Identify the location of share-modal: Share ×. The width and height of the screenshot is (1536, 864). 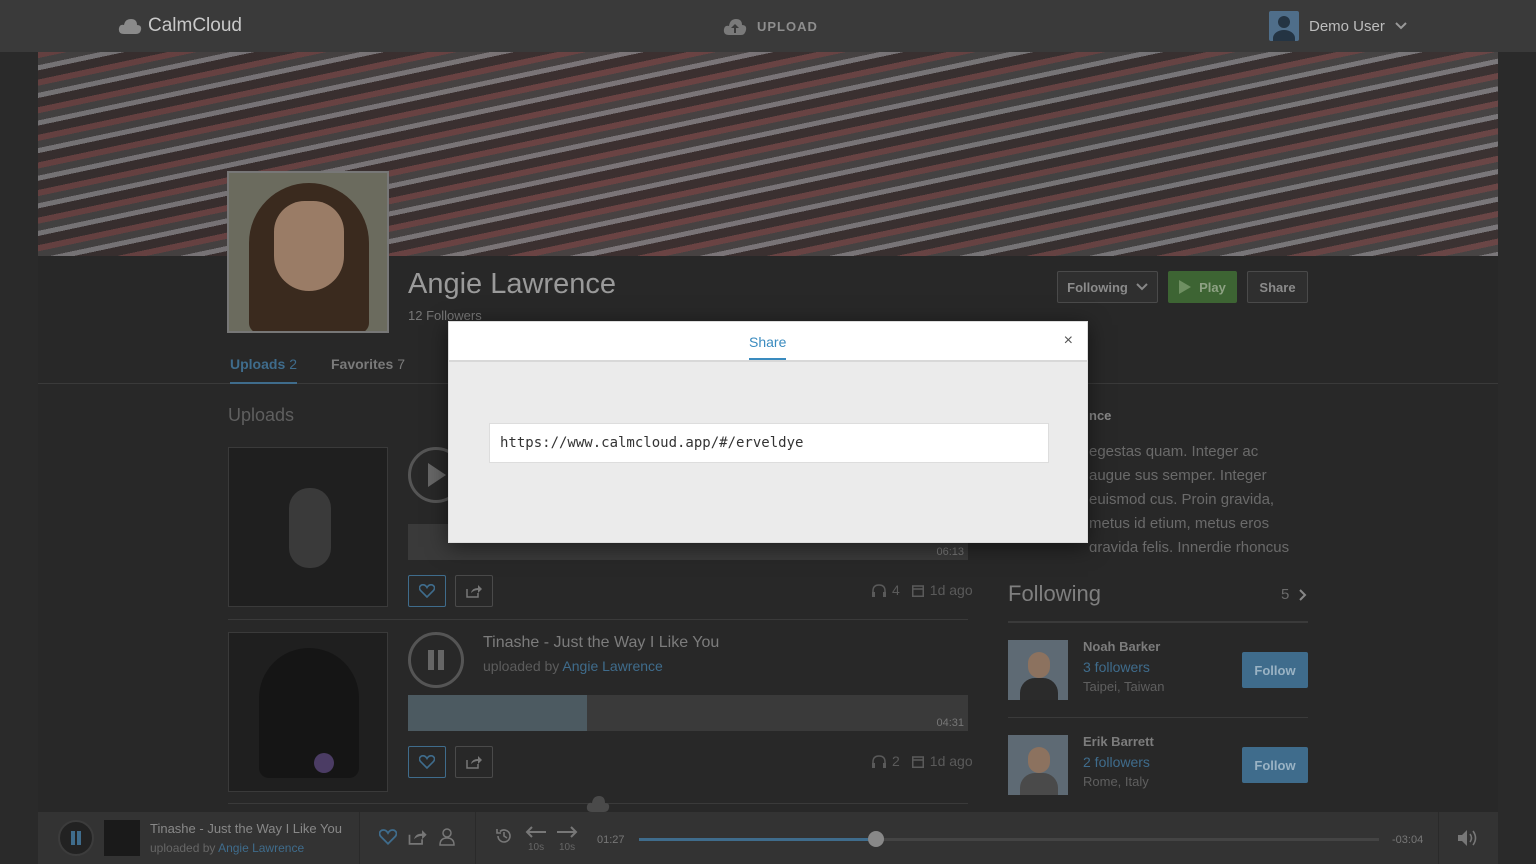
(768, 432).